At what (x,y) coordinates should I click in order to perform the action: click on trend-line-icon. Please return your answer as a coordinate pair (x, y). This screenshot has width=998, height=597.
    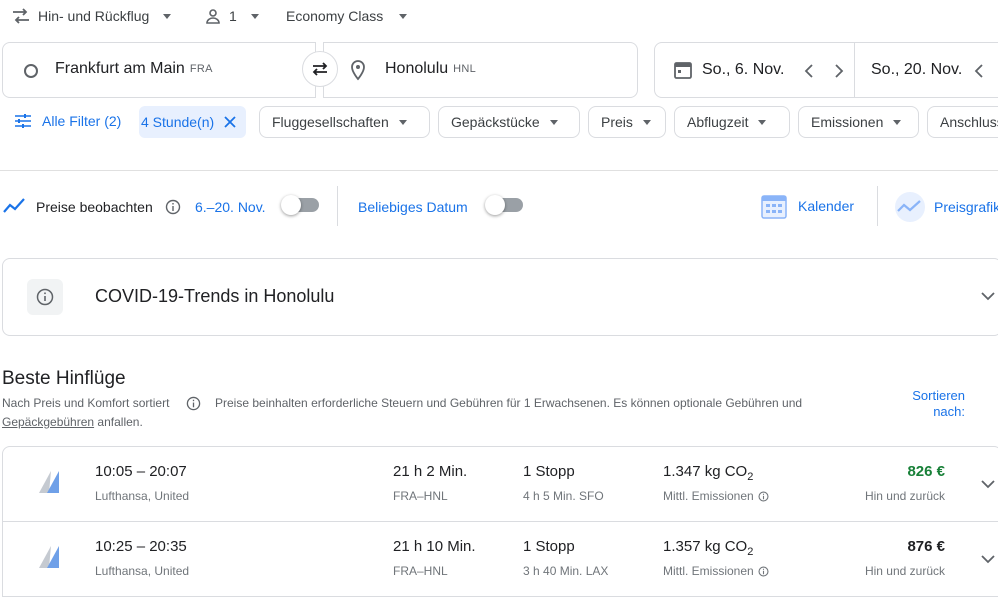
    Looking at the image, I should click on (14, 205).